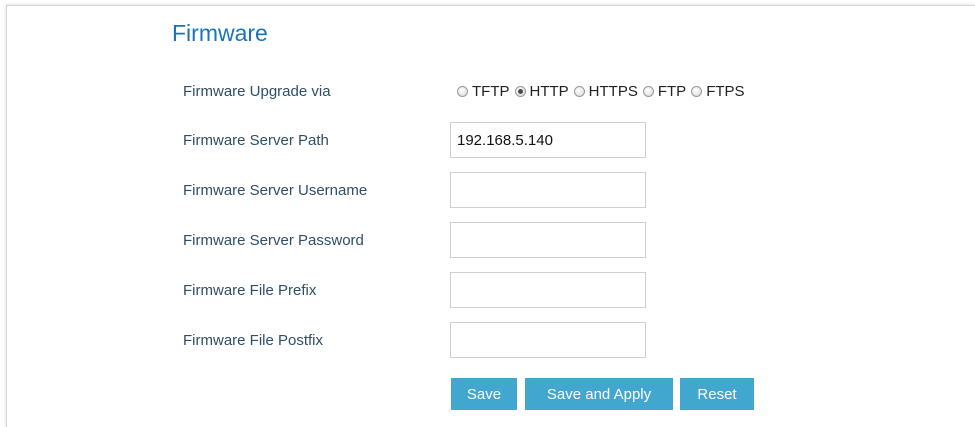  What do you see at coordinates (672, 91) in the screenshot?
I see `radio-label-ftp: FTP` at bounding box center [672, 91].